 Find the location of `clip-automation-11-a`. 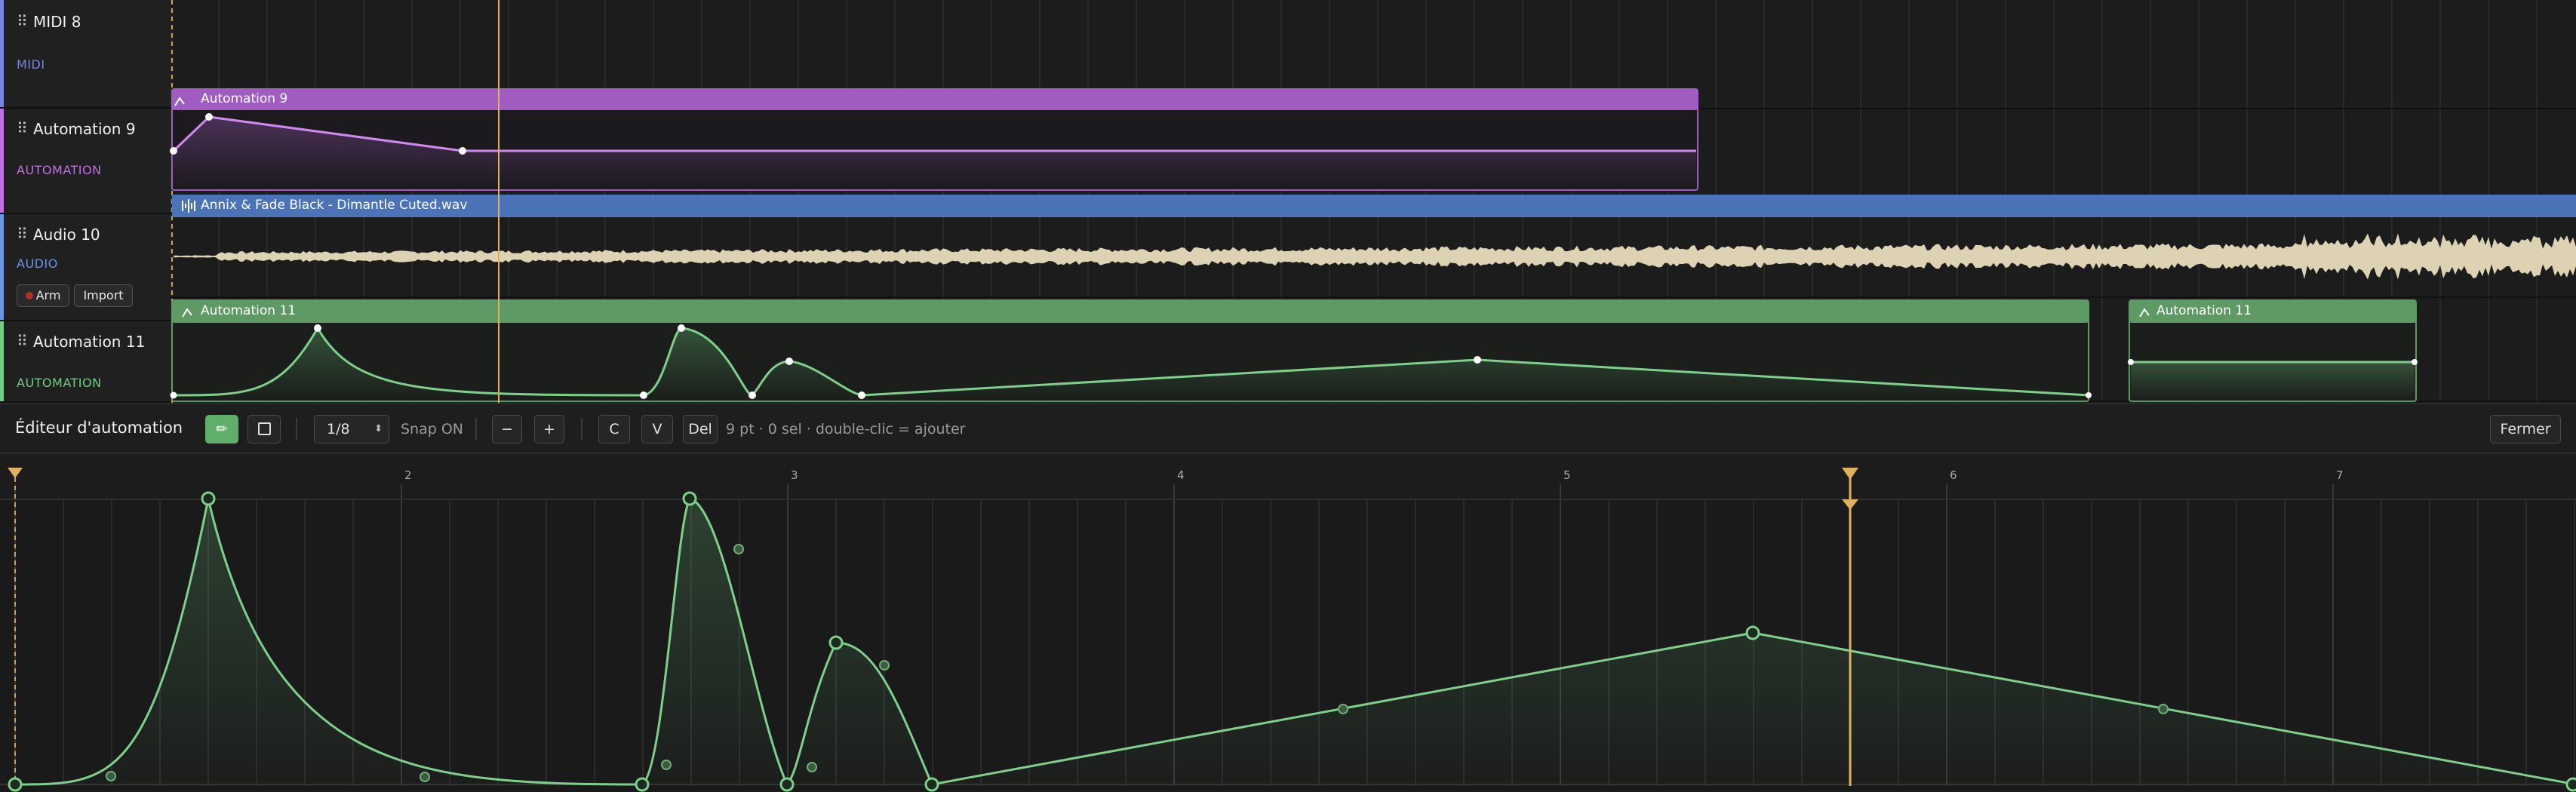

clip-automation-11-a is located at coordinates (1131, 350).